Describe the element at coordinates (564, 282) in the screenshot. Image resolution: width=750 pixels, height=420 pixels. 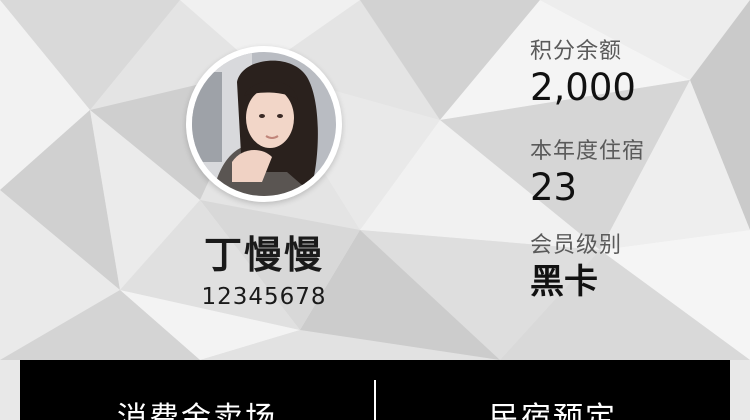
I see `membership-level-value: 黑卡` at that location.